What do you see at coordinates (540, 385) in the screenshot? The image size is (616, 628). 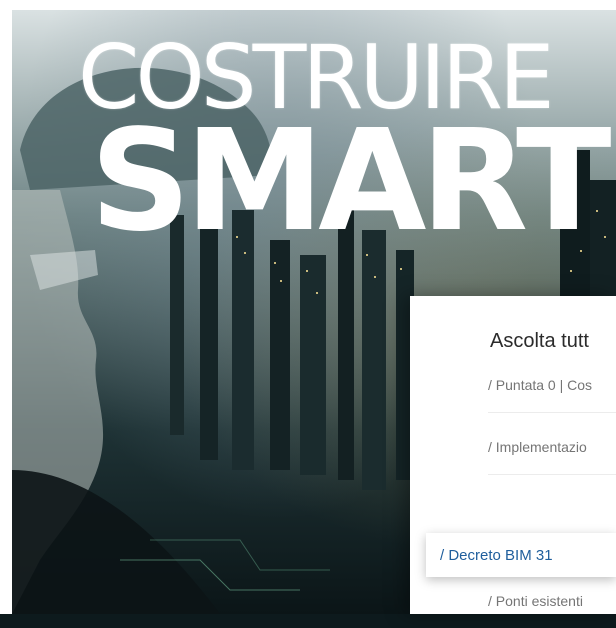 I see `episode-label: / Puntata 0 | Cos` at bounding box center [540, 385].